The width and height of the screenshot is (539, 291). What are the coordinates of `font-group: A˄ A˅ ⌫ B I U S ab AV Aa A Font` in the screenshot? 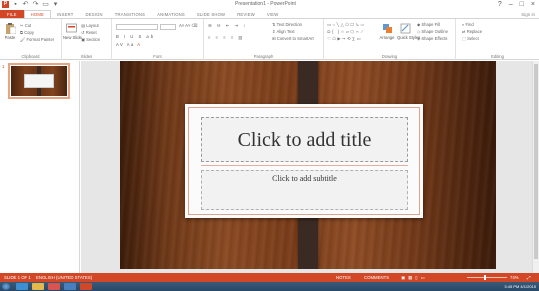 It's located at (158, 39).